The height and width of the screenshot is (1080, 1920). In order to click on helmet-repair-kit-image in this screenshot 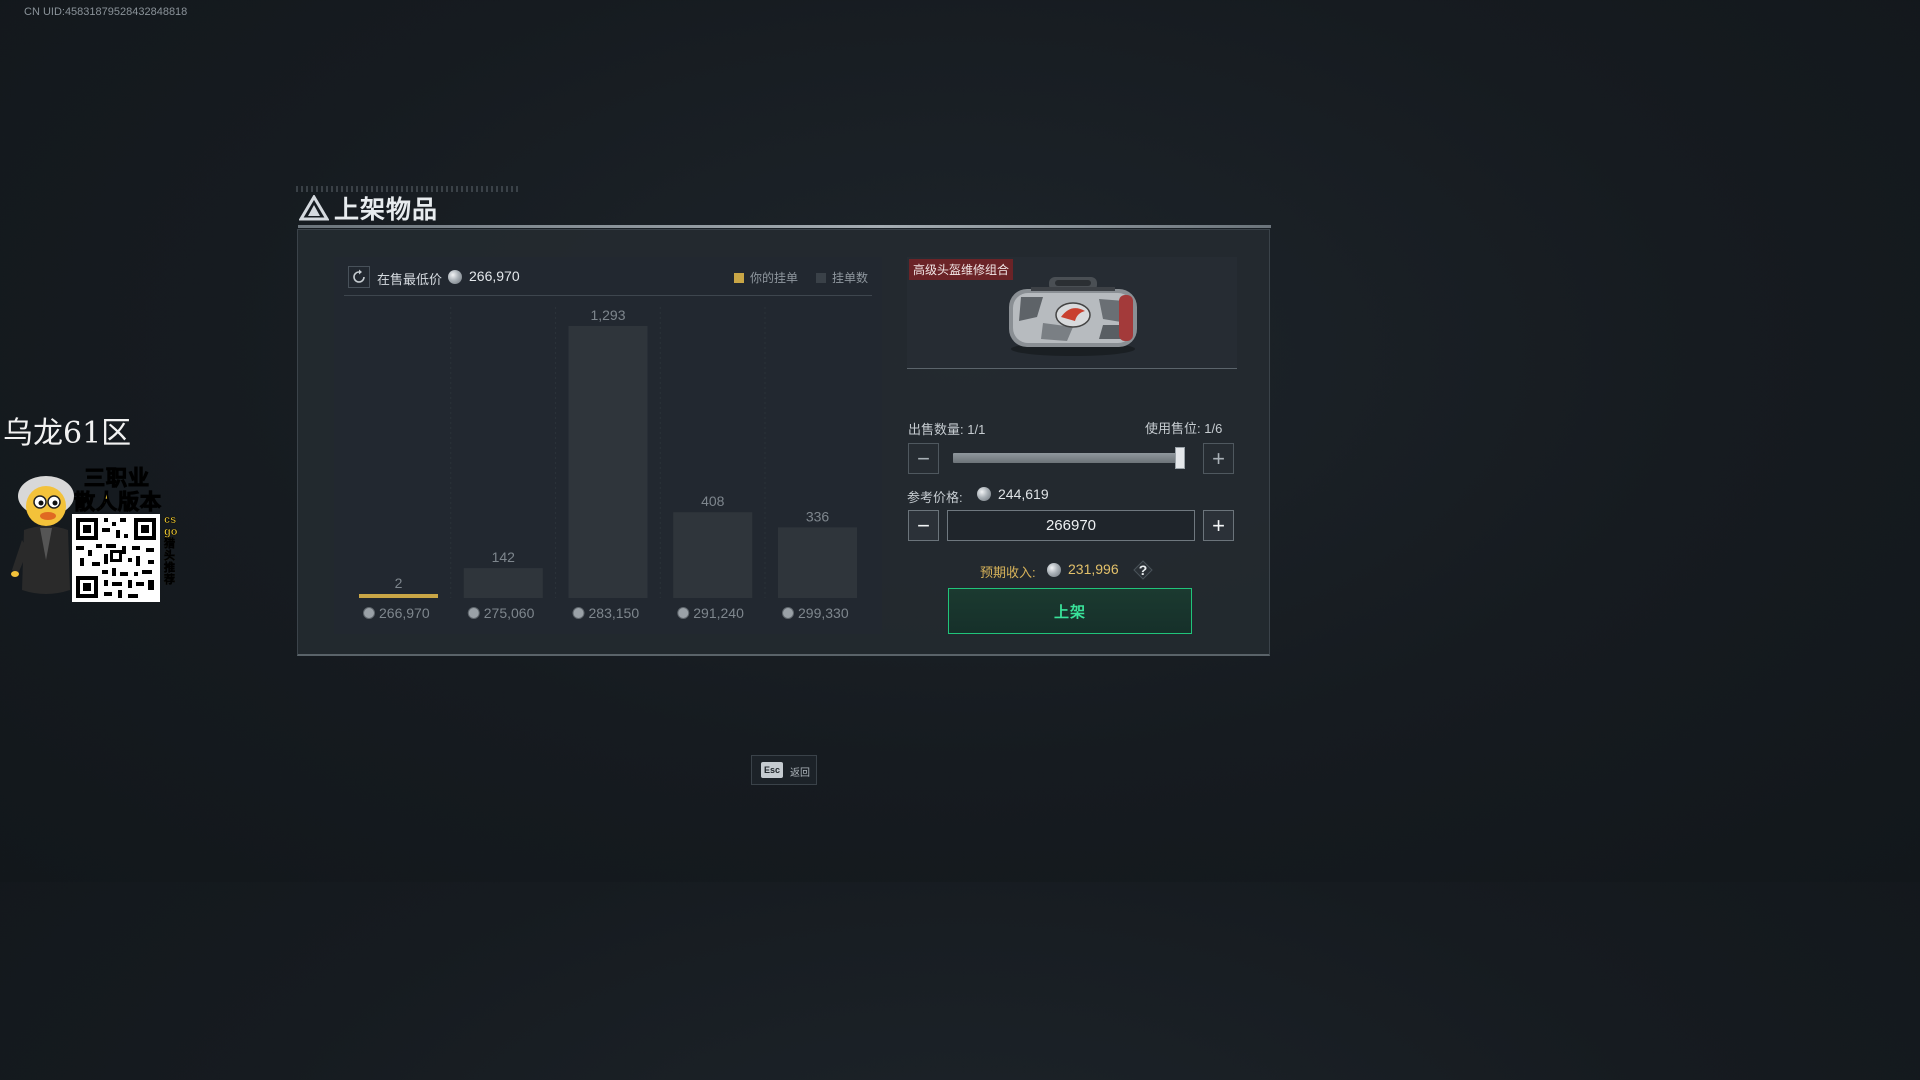, I will do `click(1073, 316)`.